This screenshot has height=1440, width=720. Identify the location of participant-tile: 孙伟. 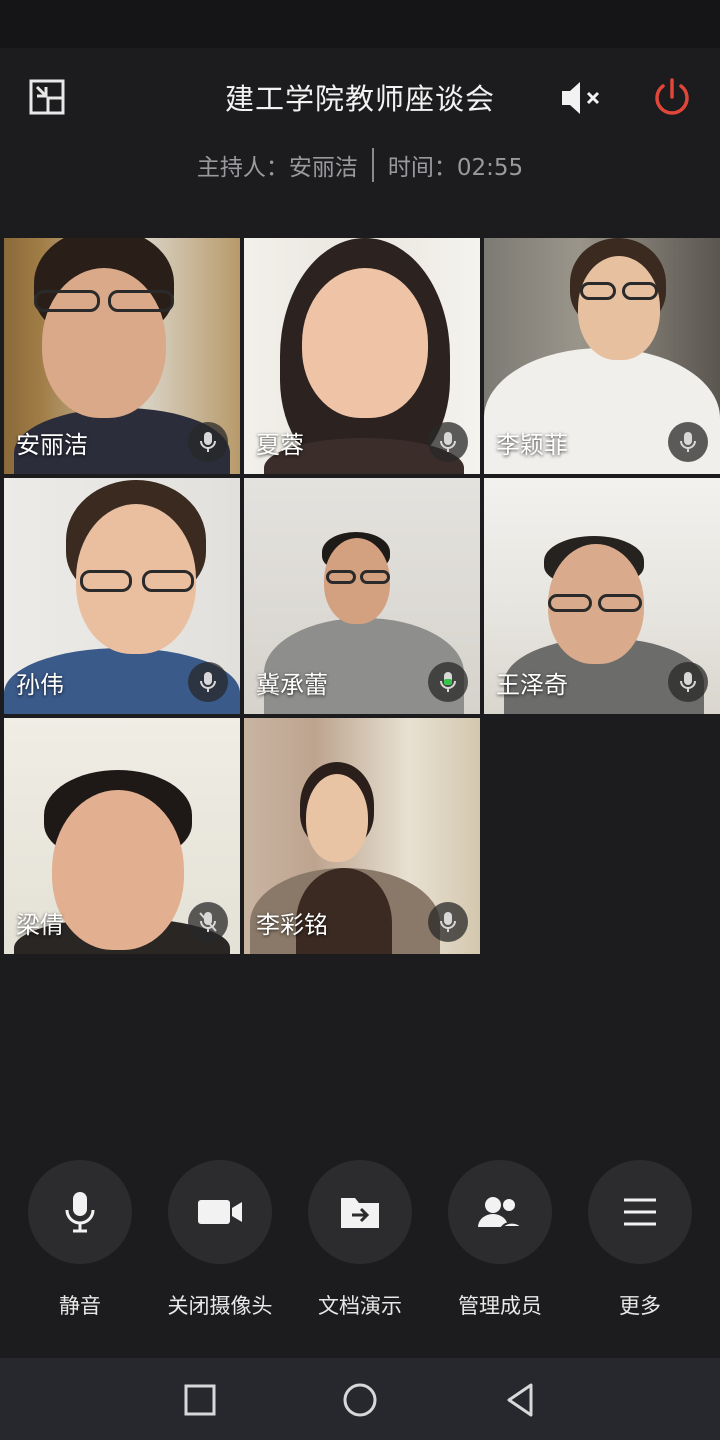
(122, 596).